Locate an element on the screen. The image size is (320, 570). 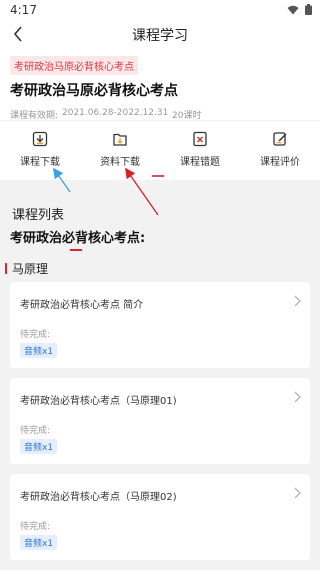
battery-icon is located at coordinates (308, 9).